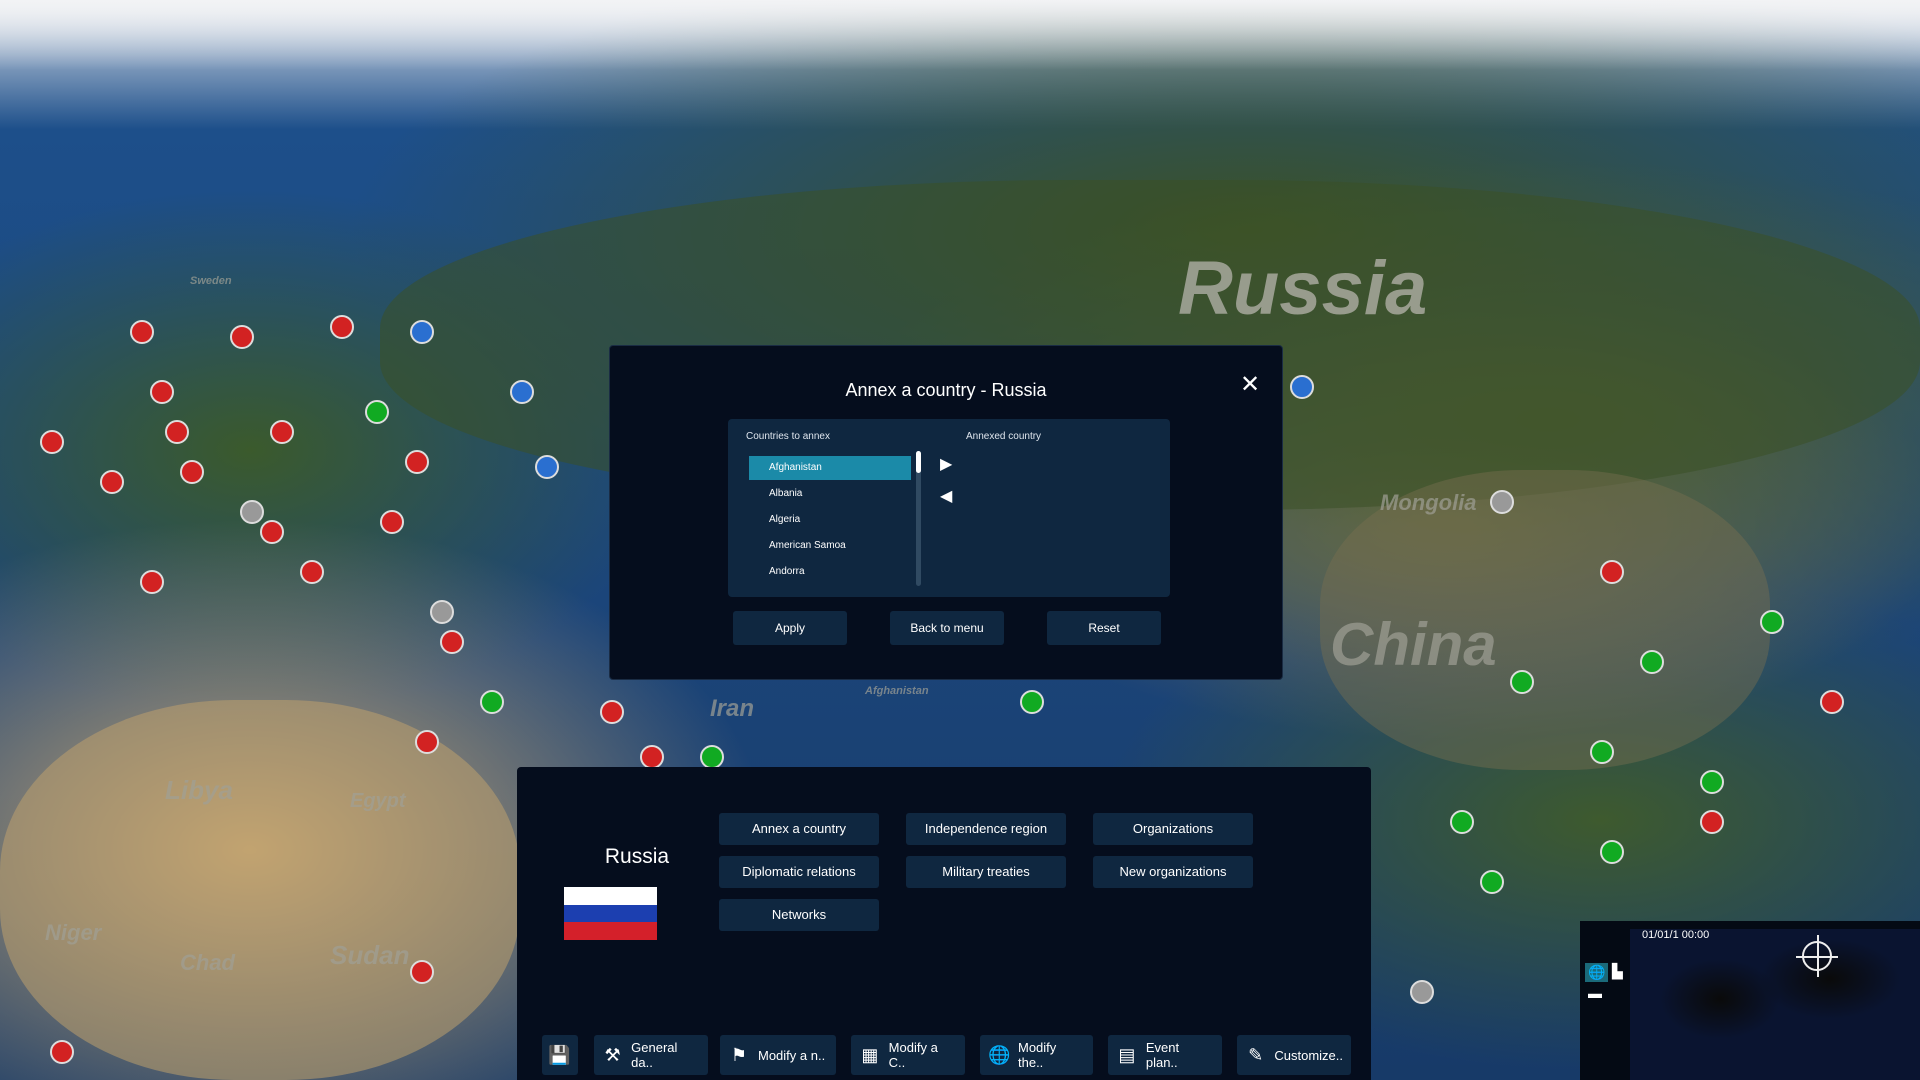 The width and height of the screenshot is (1920, 1080). I want to click on modify-city-button: ▦ Modify a C.., so click(908, 1055).